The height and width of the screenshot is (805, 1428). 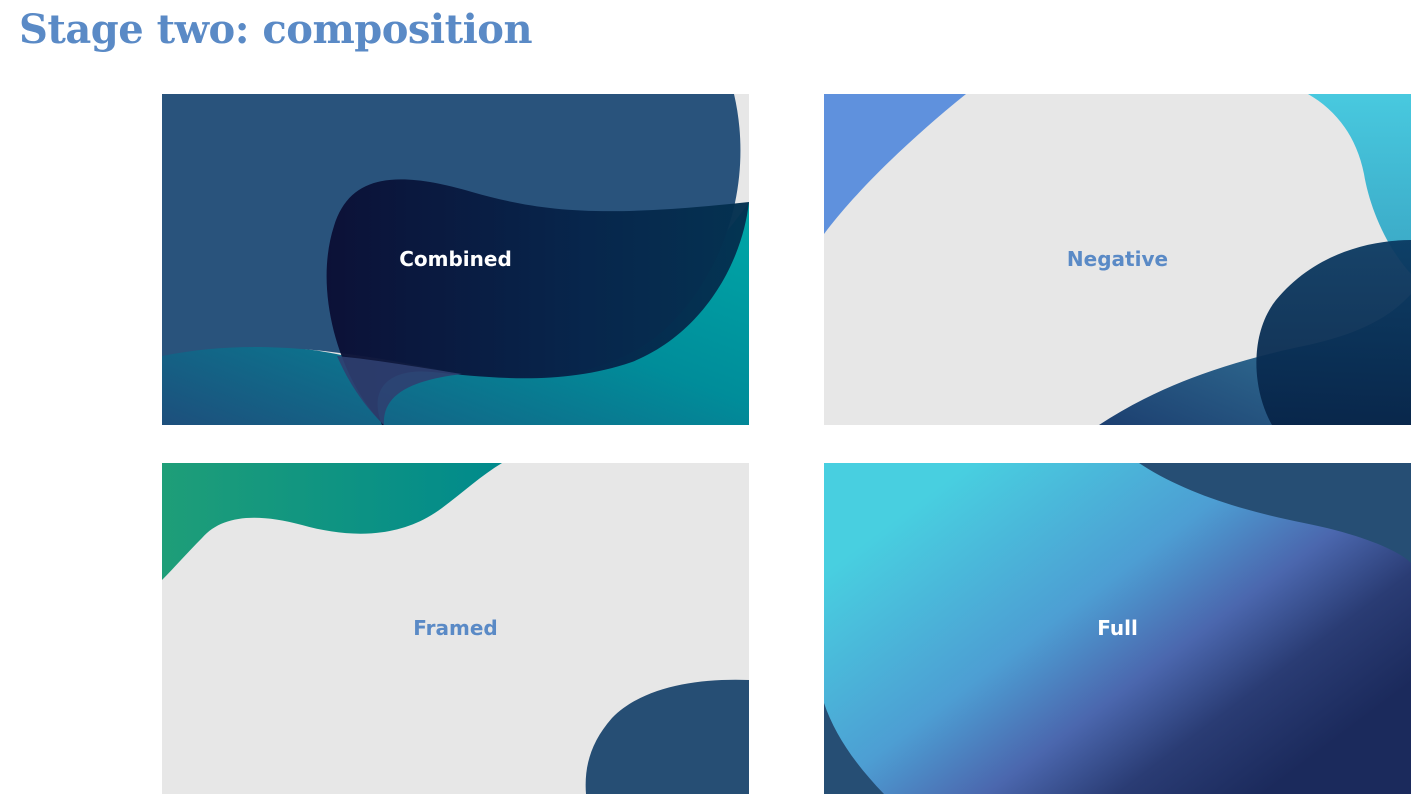 I want to click on tile-label-negative: Negative, so click(x=1117, y=259).